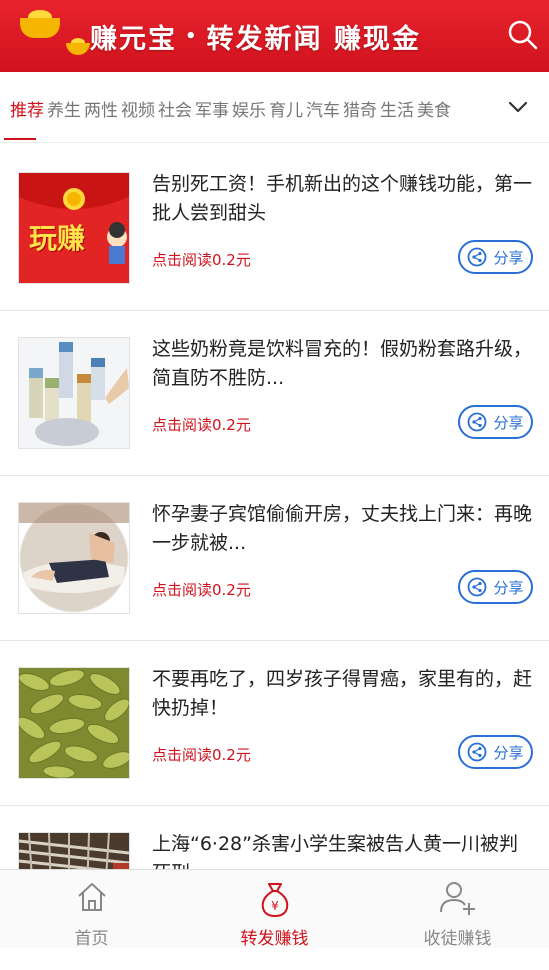  Describe the element at coordinates (20, 139) in the screenshot. I see `active-category-underline` at that location.